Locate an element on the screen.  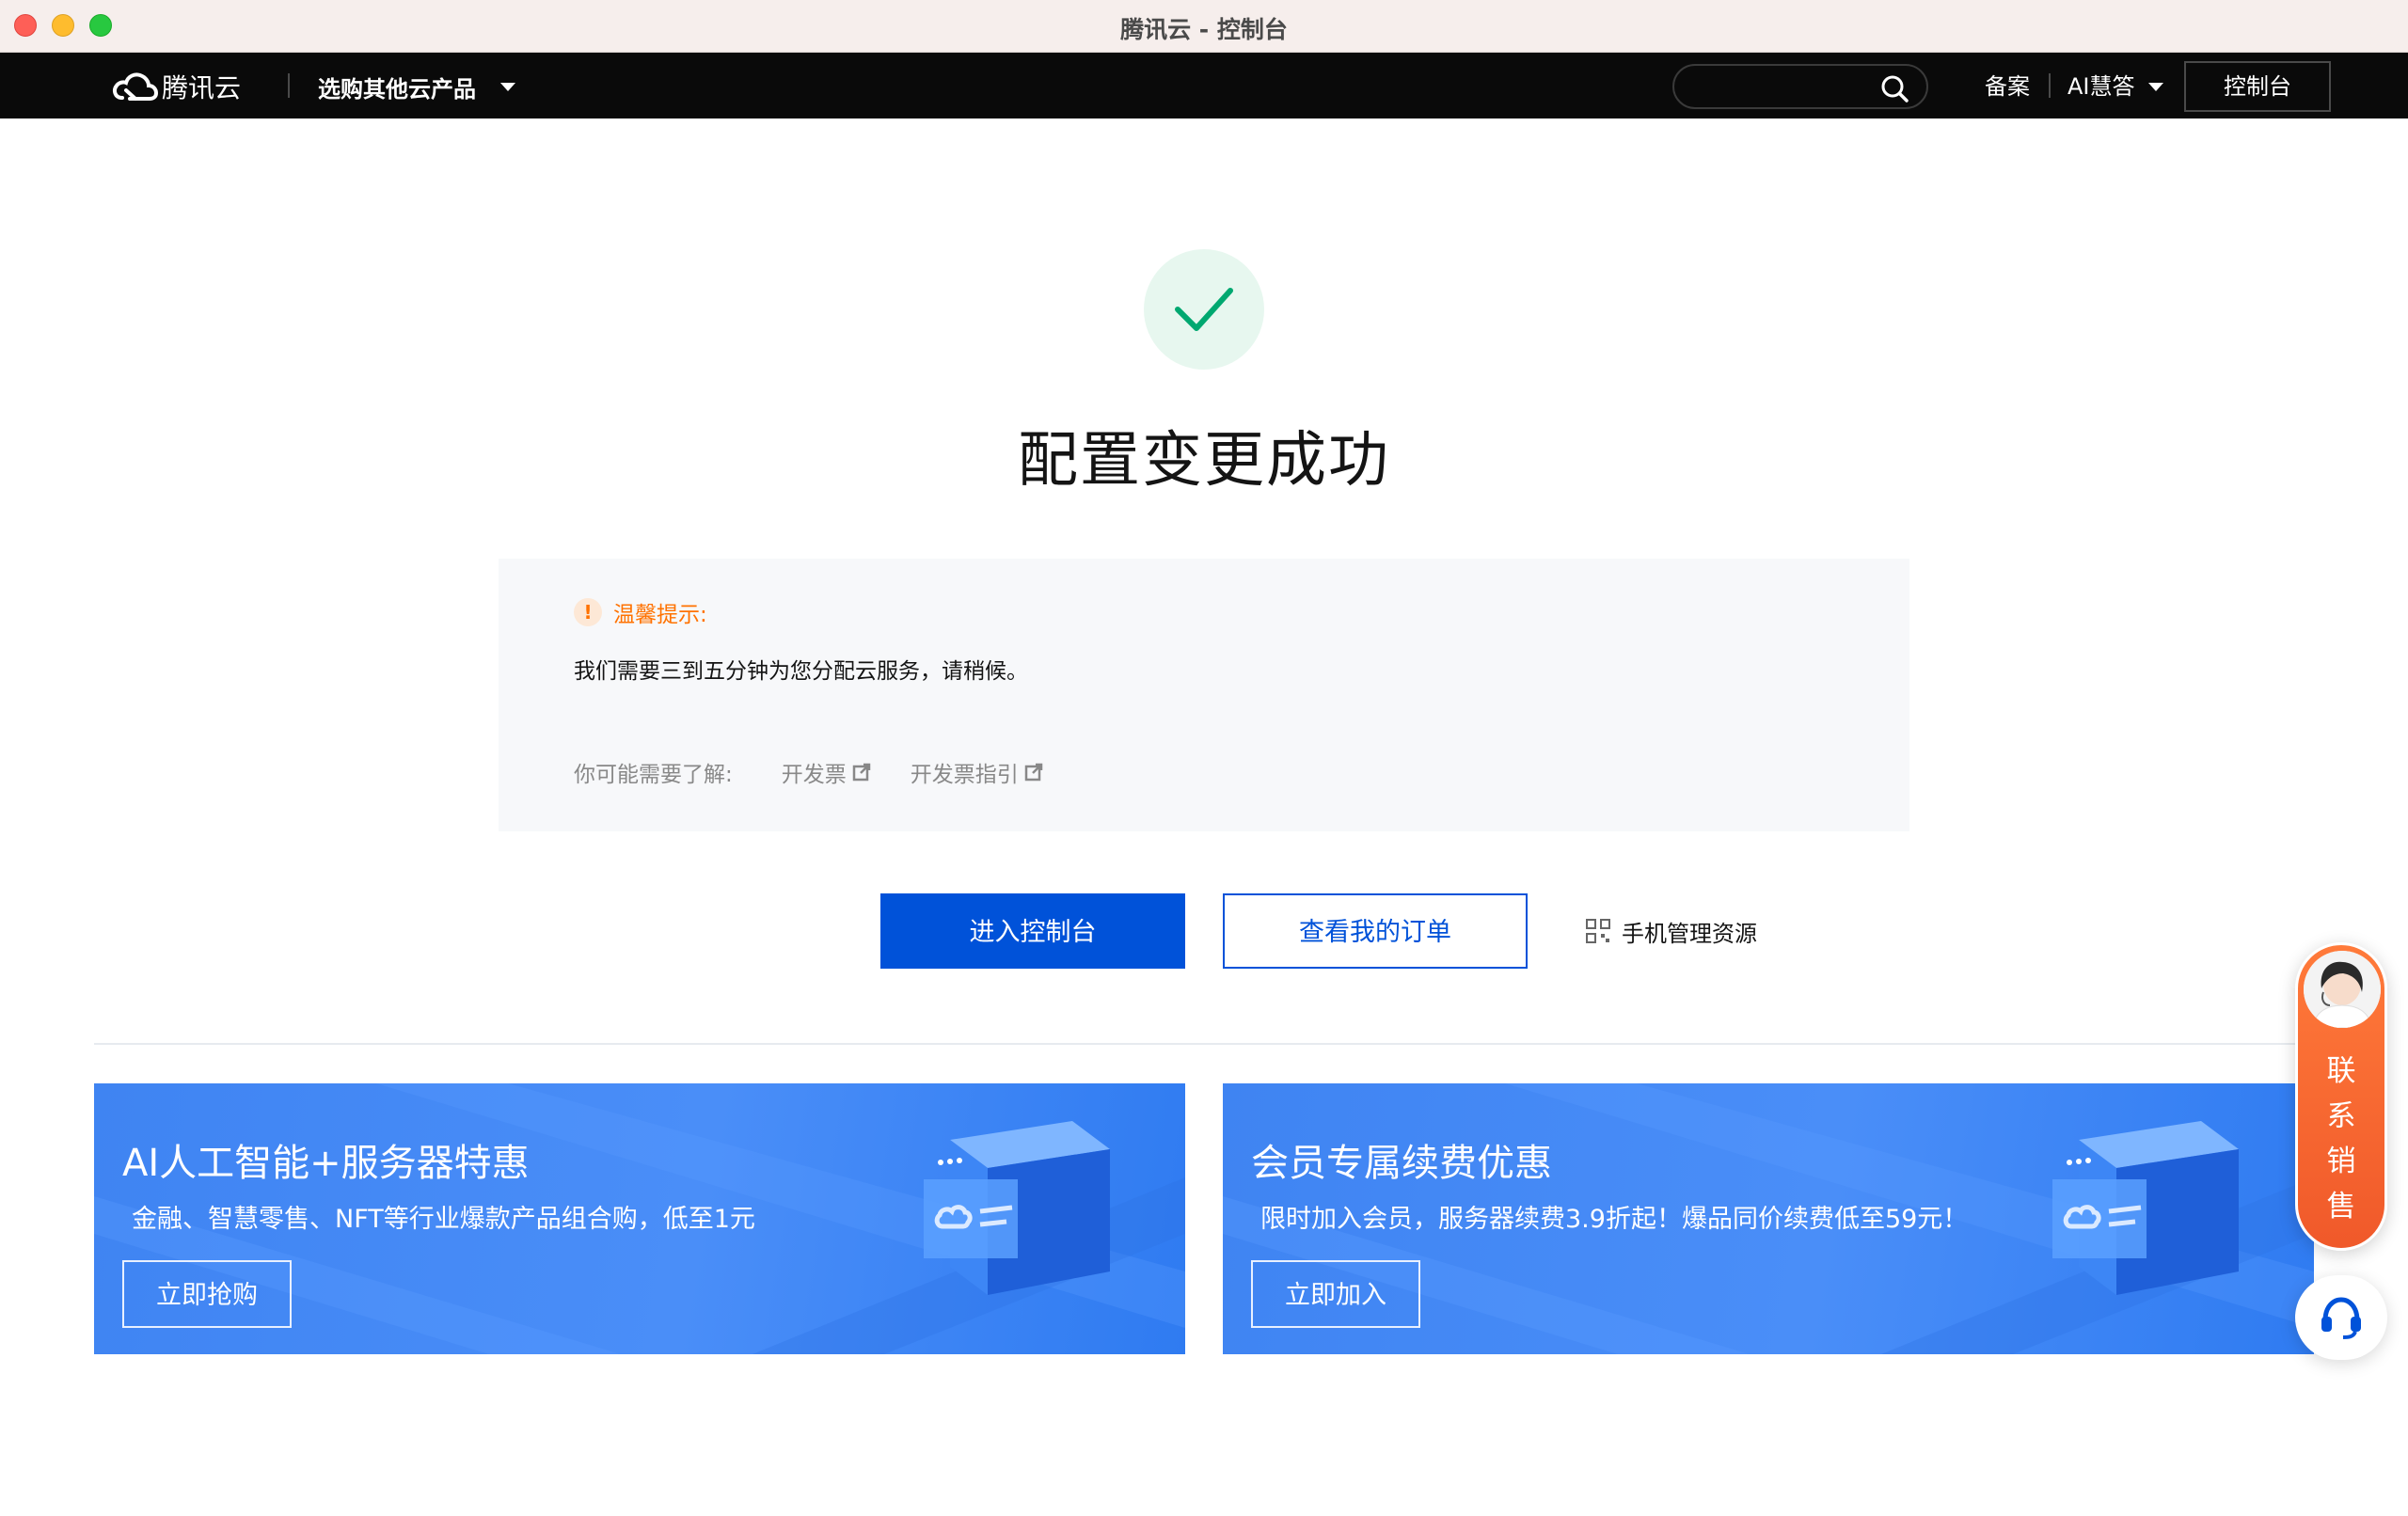
success-badge is located at coordinates (1204, 309).